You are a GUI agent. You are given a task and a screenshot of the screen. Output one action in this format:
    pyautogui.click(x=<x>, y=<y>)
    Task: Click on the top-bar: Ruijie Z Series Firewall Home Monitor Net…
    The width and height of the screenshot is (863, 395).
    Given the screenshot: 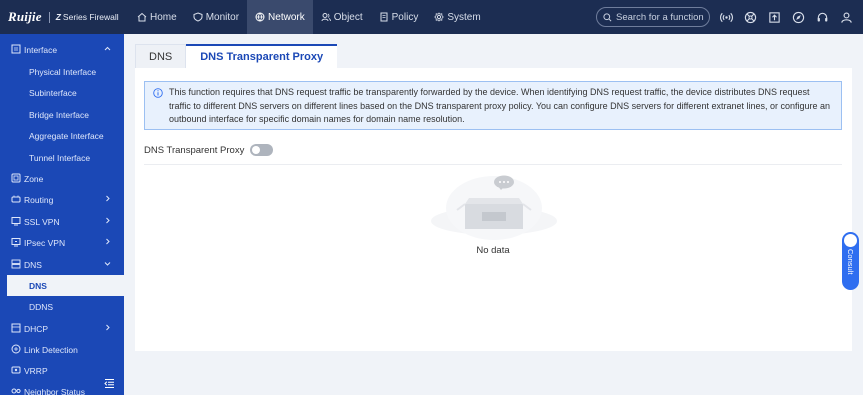 What is the action you would take?
    pyautogui.click(x=431, y=17)
    